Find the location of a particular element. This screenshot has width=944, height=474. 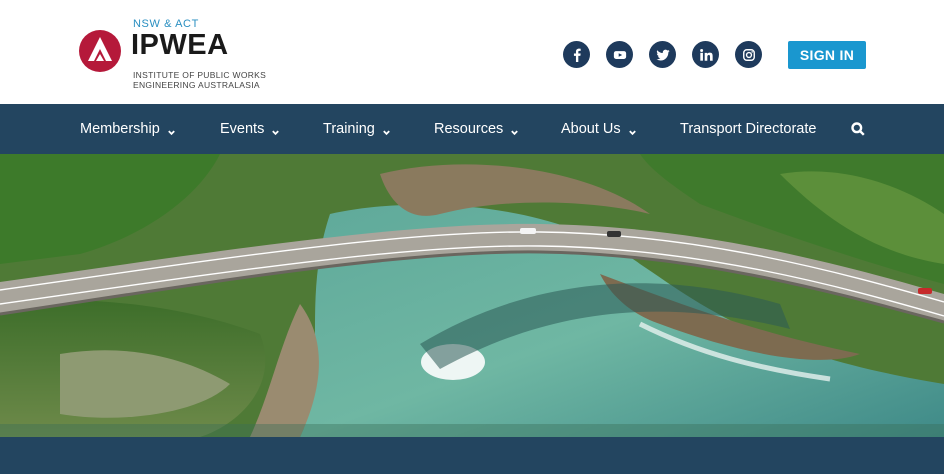

logo-subtitle-line-1: INSTITUTE OF PUBLIC WORKS is located at coordinates (200, 75).